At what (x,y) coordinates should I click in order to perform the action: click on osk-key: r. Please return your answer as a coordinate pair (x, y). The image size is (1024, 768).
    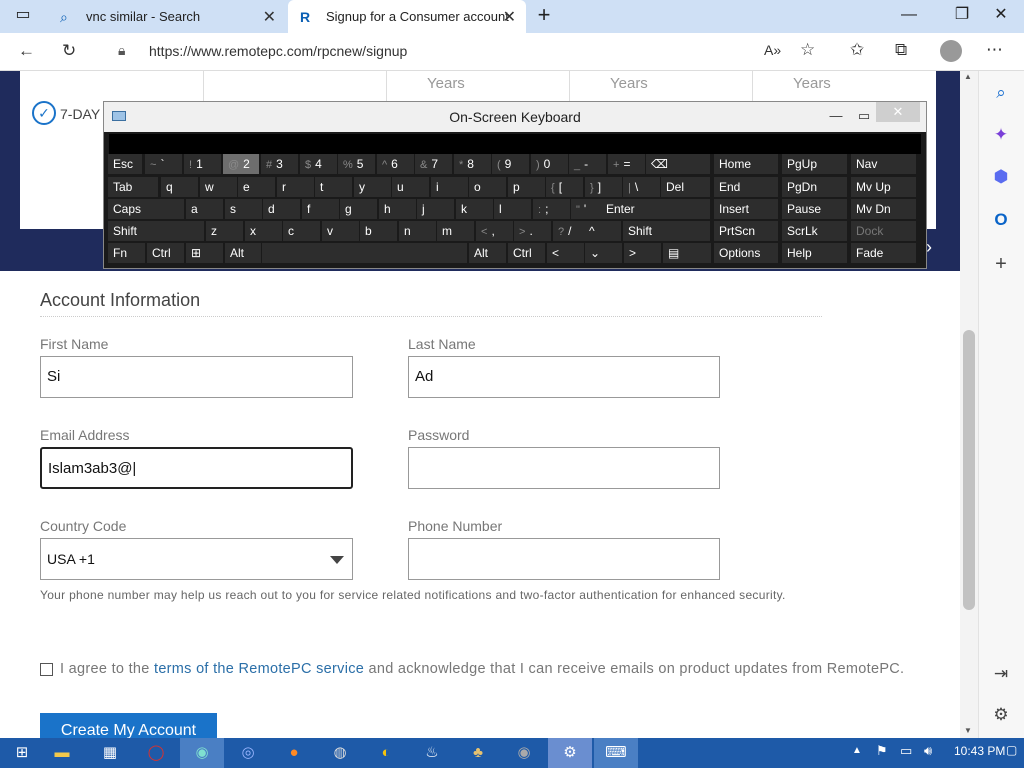
    Looking at the image, I should click on (295, 187).